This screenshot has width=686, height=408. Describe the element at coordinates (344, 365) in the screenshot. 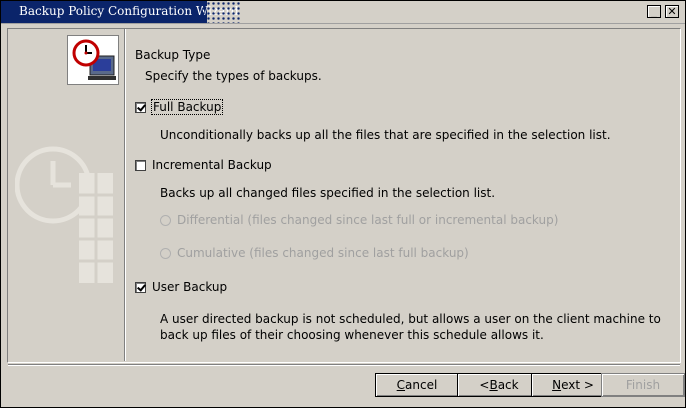

I see `button-separator` at that location.